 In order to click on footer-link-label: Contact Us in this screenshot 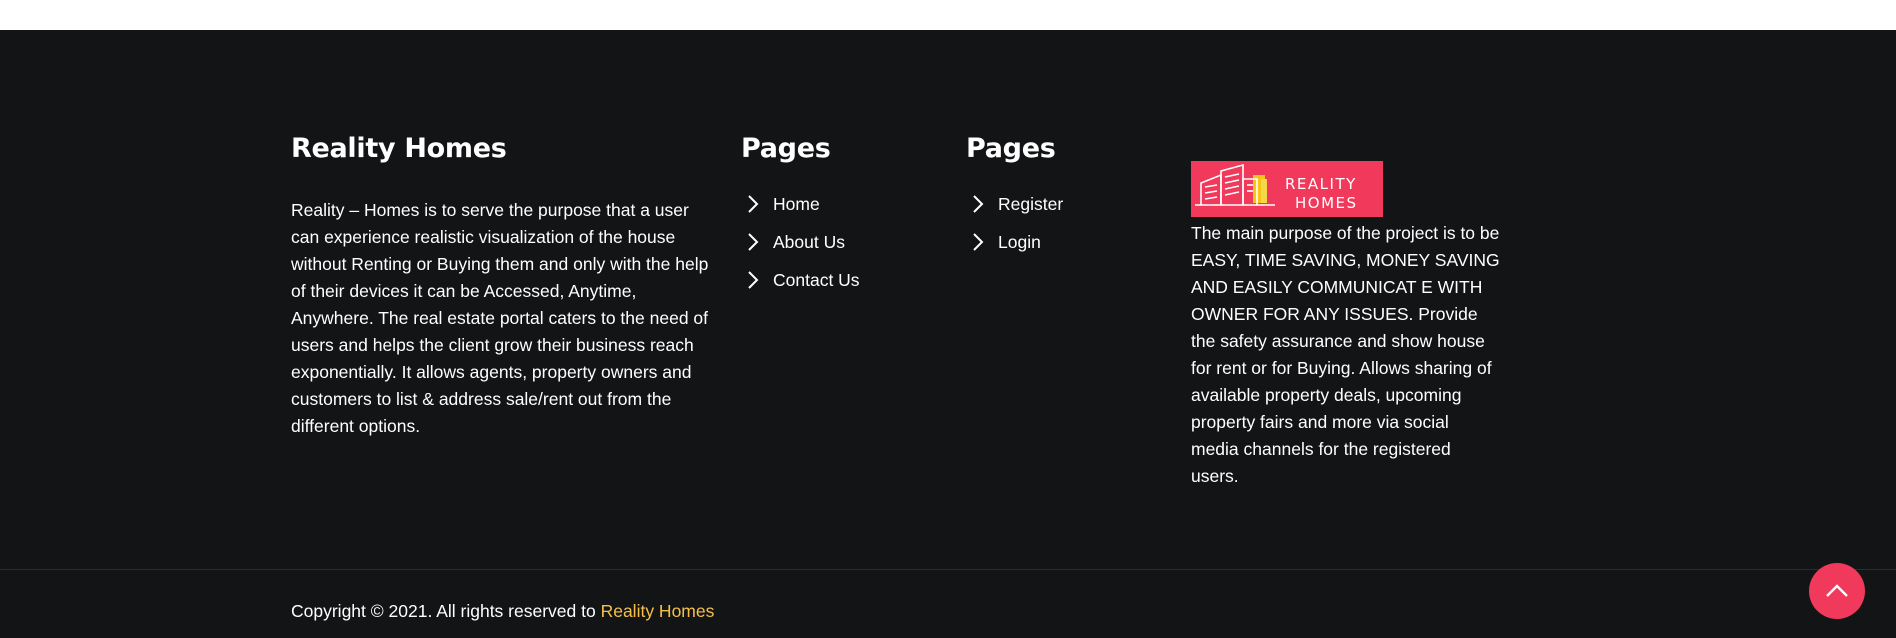, I will do `click(816, 279)`.